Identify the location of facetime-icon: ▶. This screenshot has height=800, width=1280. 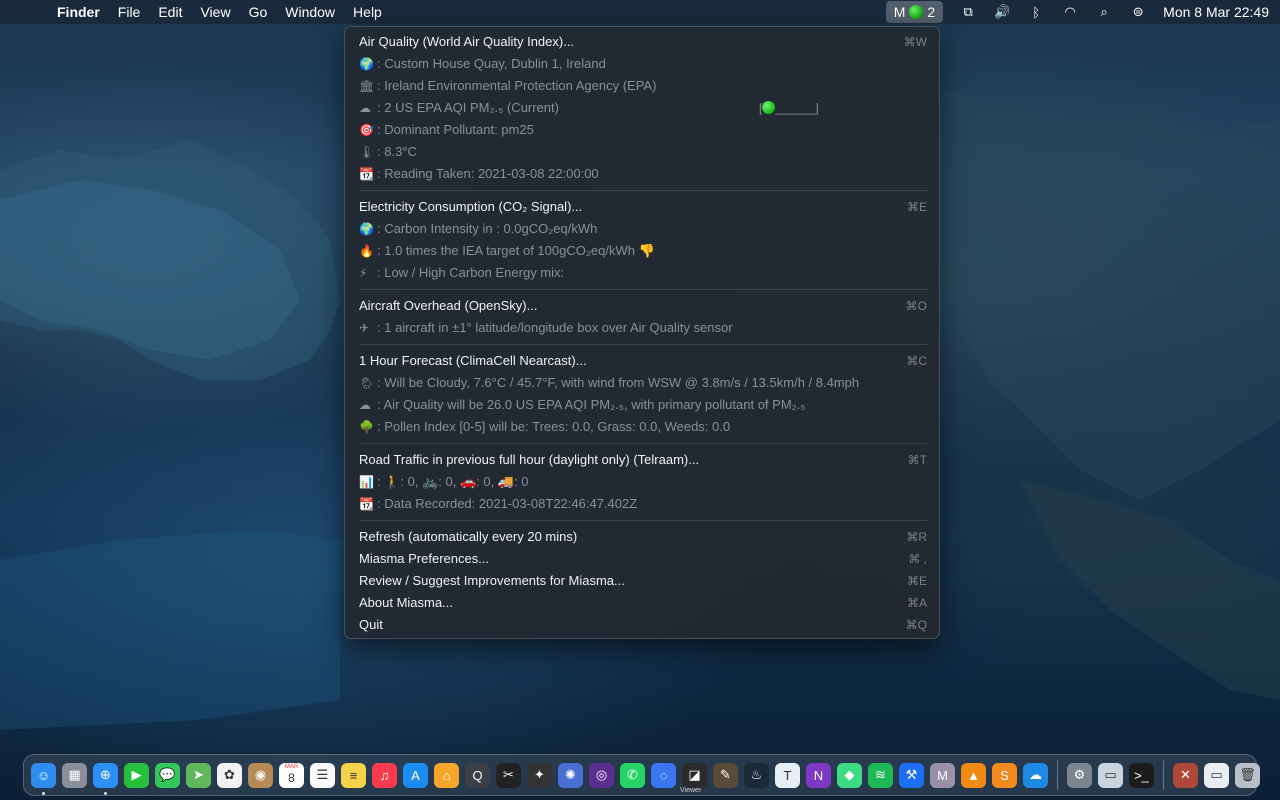
(136, 775).